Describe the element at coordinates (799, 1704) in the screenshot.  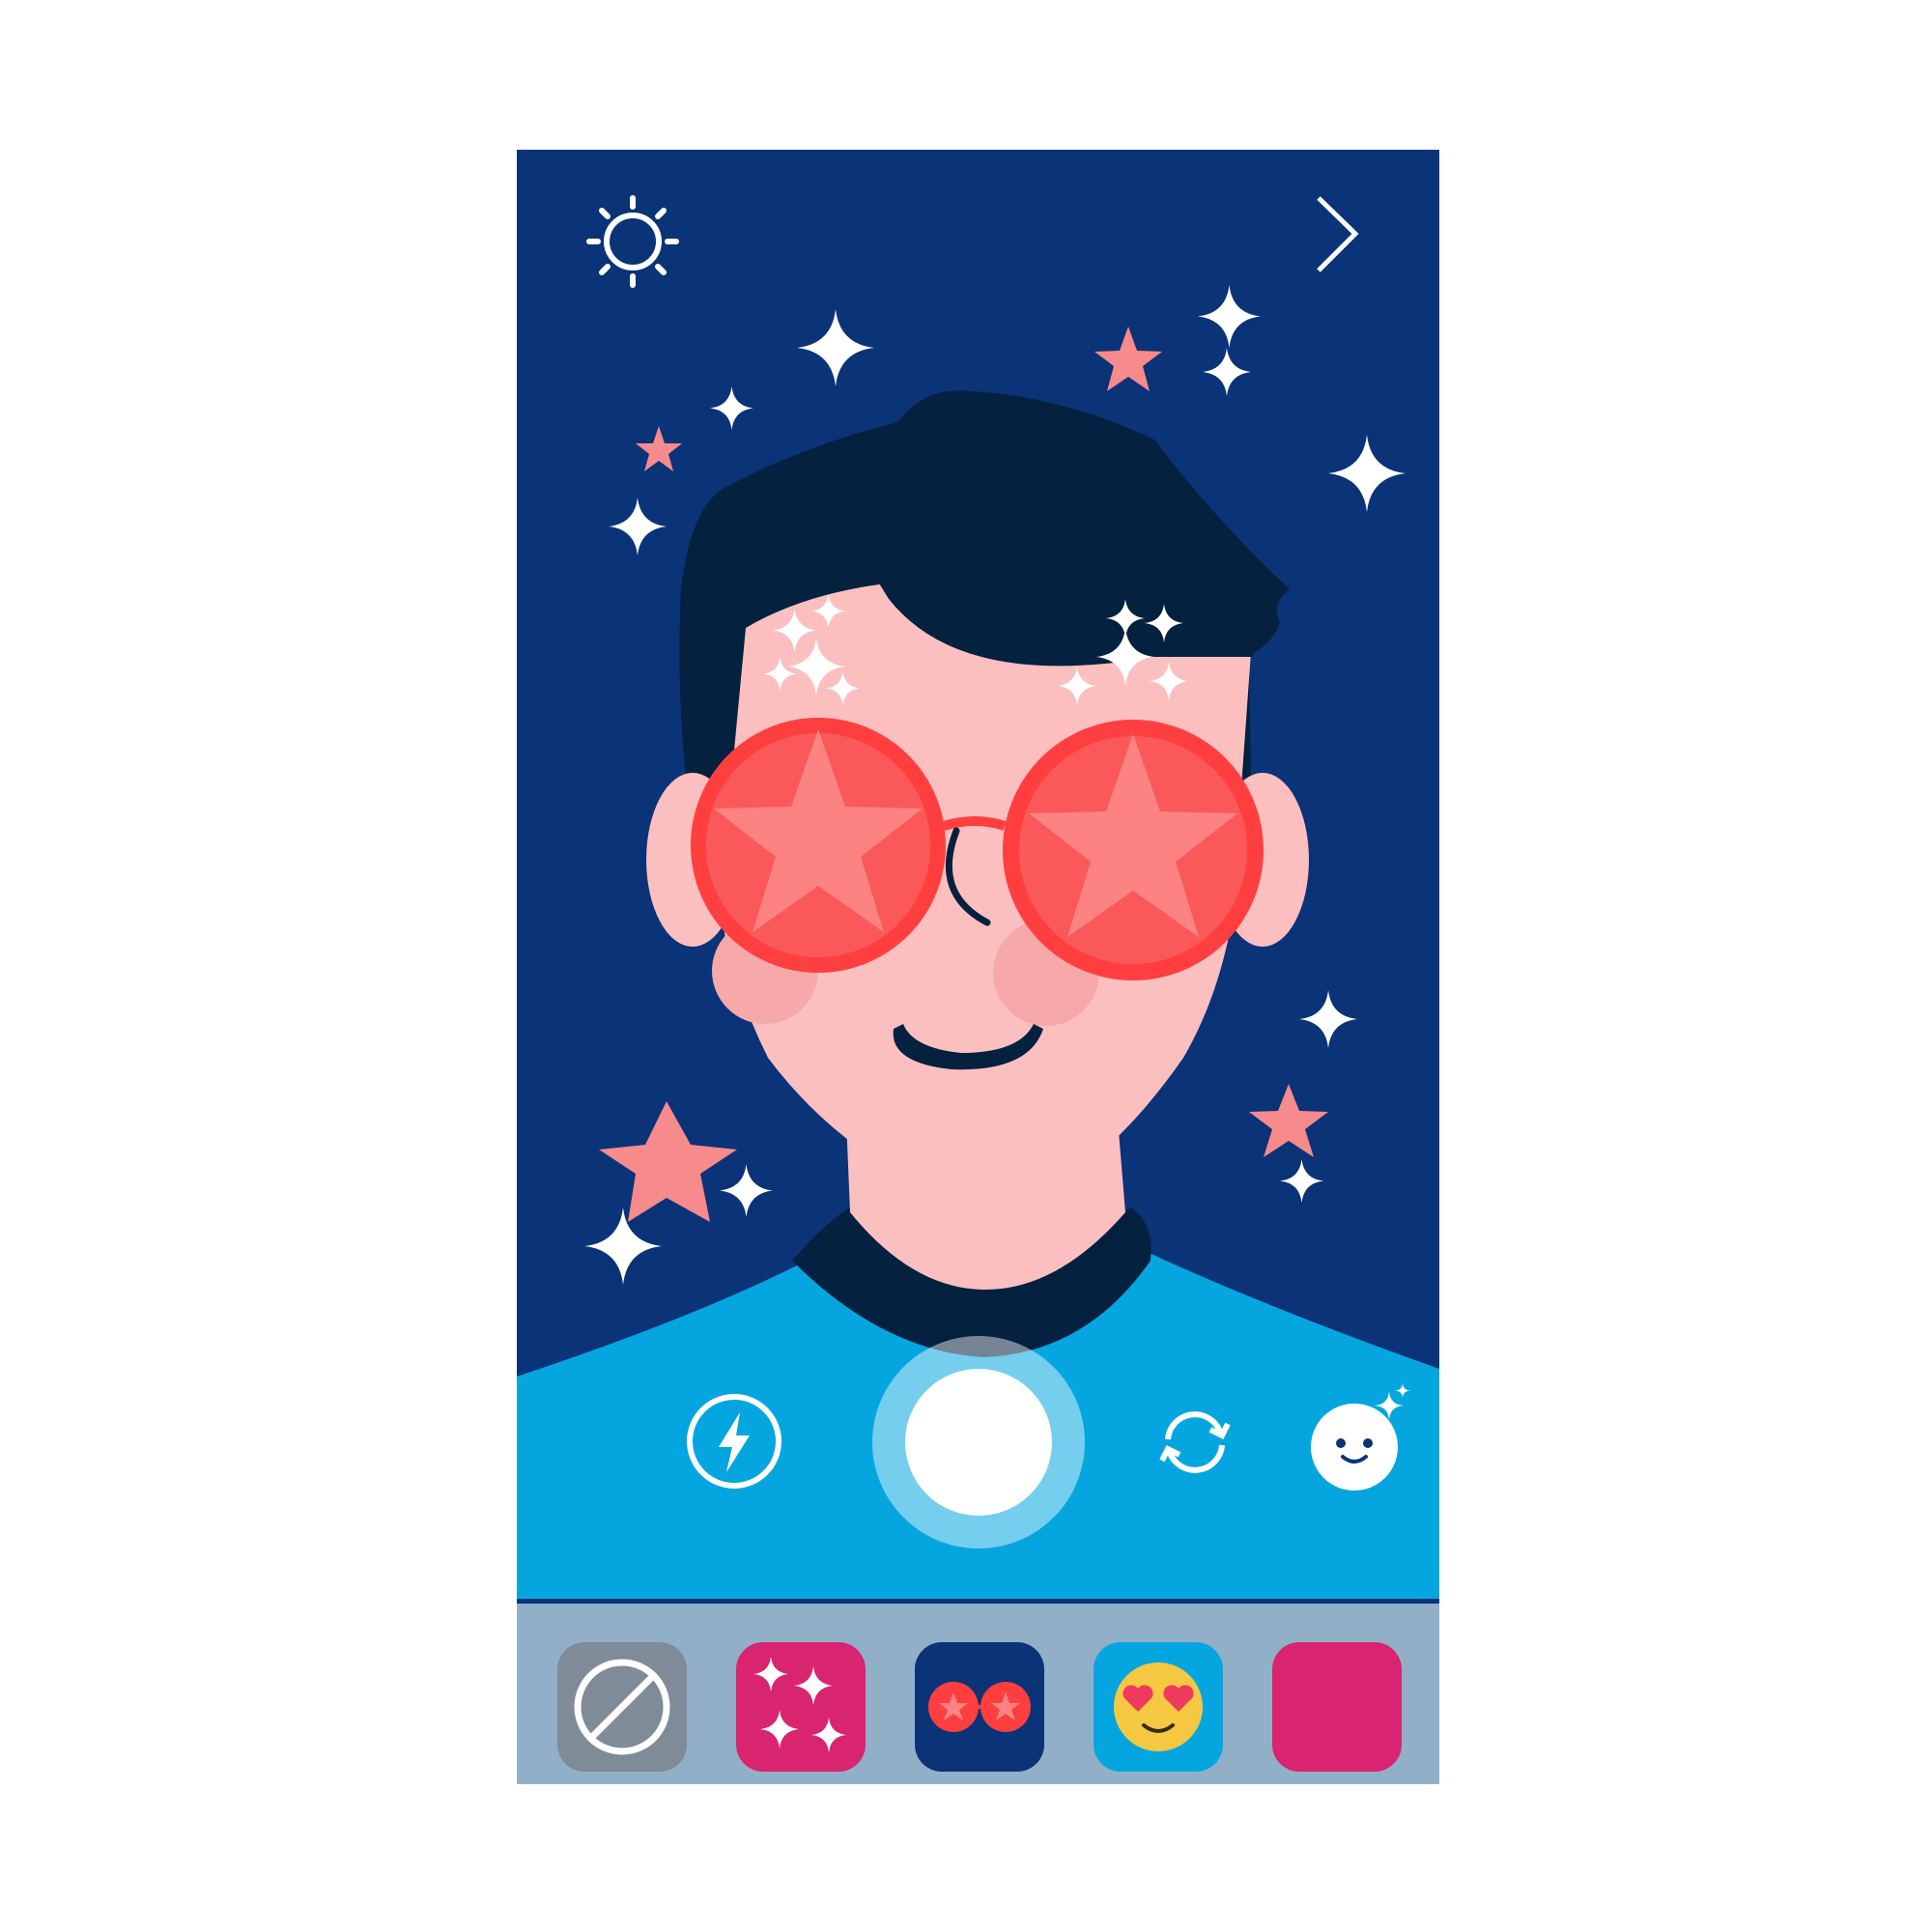
I see `sparkles-icon` at that location.